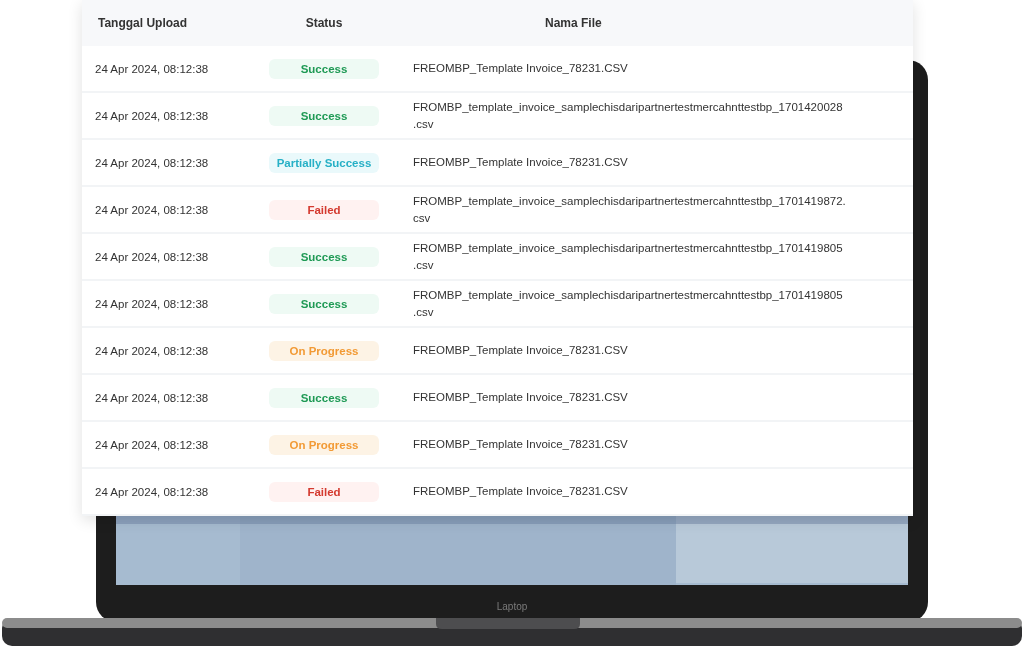 This screenshot has width=1024, height=664. Describe the element at coordinates (324, 162) in the screenshot. I see `status-badge: Partially Success` at that location.